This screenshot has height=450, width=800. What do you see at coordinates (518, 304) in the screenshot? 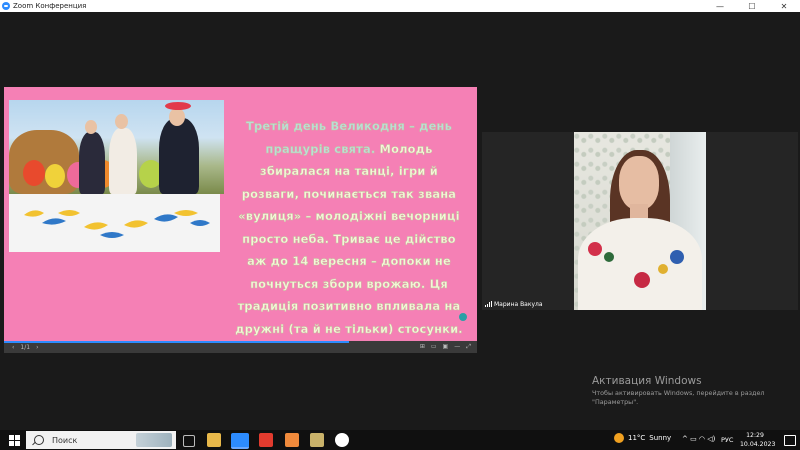
I see `participant-name: Марина Вакула` at bounding box center [518, 304].